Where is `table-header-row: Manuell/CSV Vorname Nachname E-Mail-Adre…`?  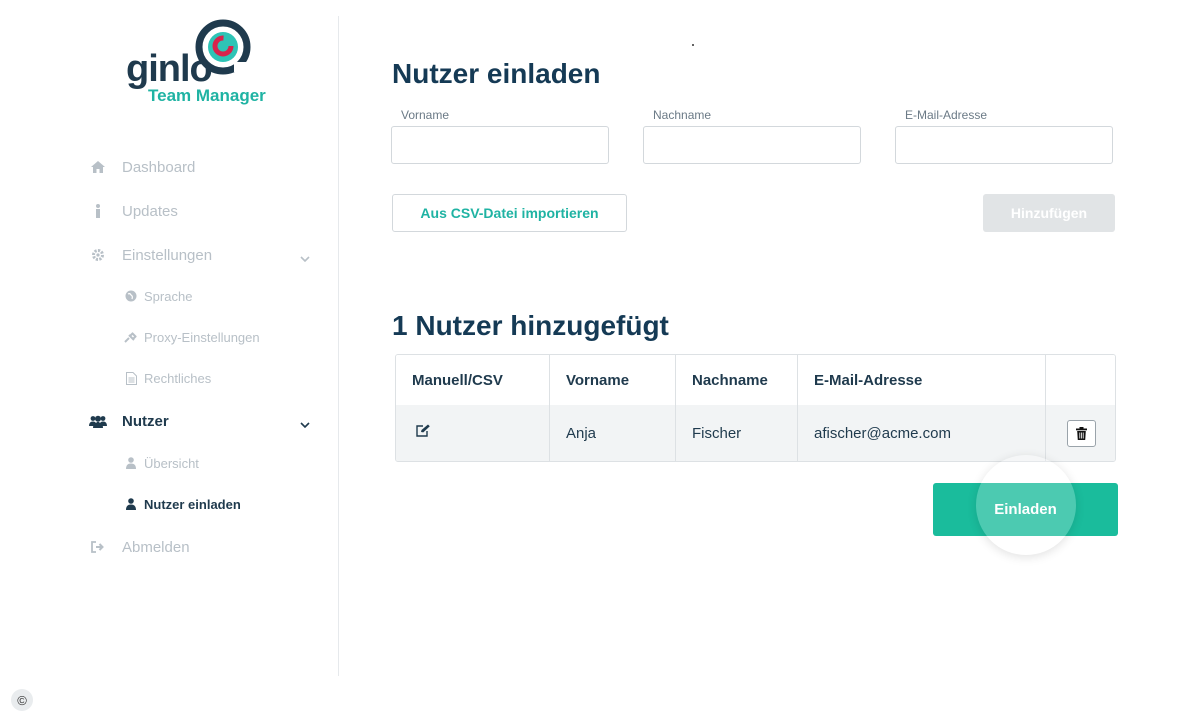
table-header-row: Manuell/CSV Vorname Nachname E-Mail-Adre… is located at coordinates (755, 380).